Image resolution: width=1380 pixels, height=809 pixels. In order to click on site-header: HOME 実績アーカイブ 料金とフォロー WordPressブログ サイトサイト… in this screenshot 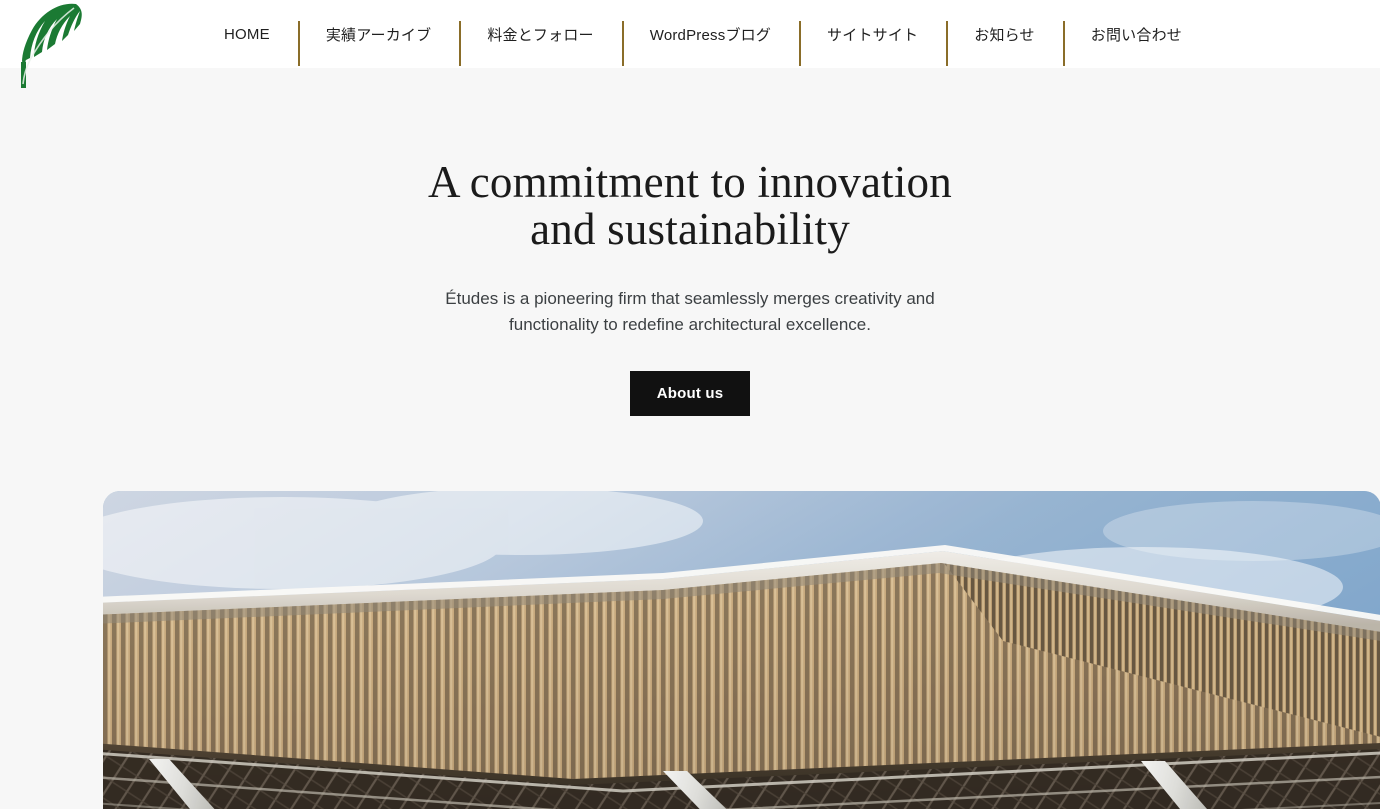, I will do `click(690, 44)`.